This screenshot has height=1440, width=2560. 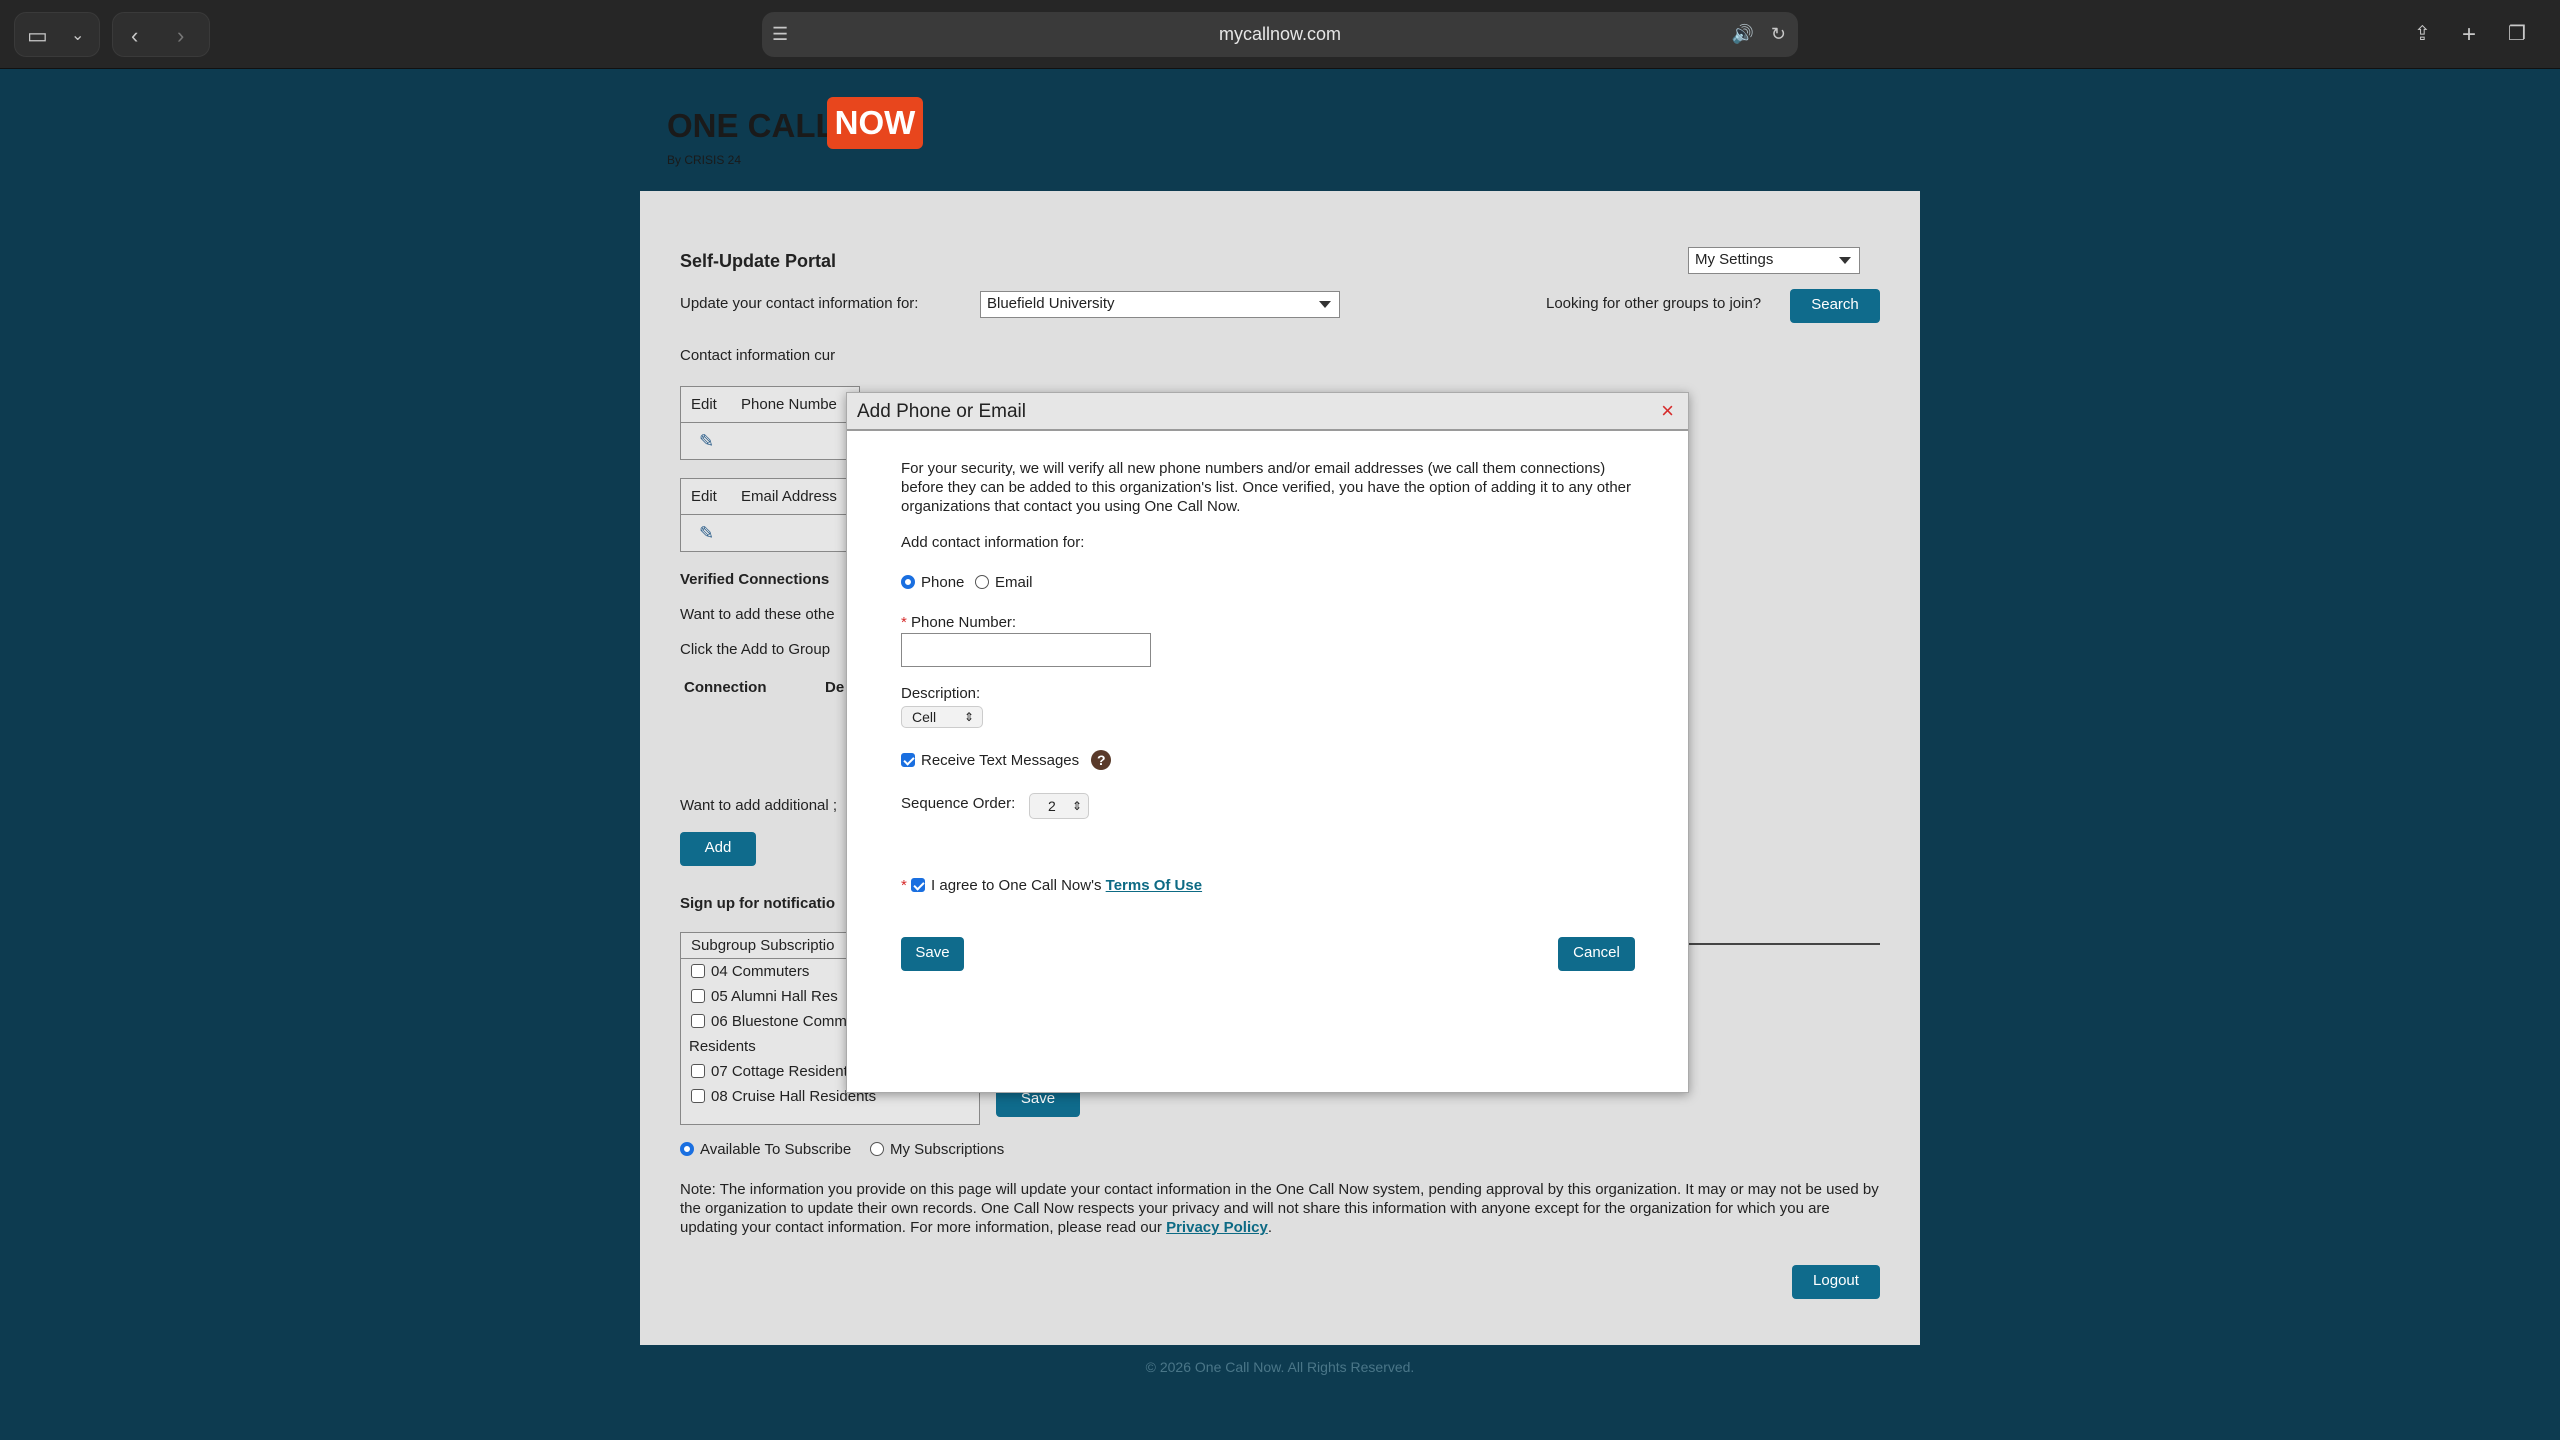 What do you see at coordinates (799, 303) in the screenshot?
I see `update-label: Update your contact information for:` at bounding box center [799, 303].